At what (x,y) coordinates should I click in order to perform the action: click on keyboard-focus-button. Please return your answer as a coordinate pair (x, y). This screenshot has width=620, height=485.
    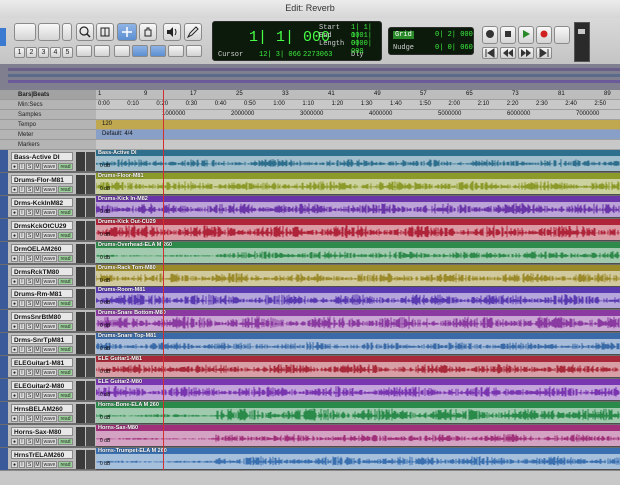
    Looking at the image, I should click on (158, 51).